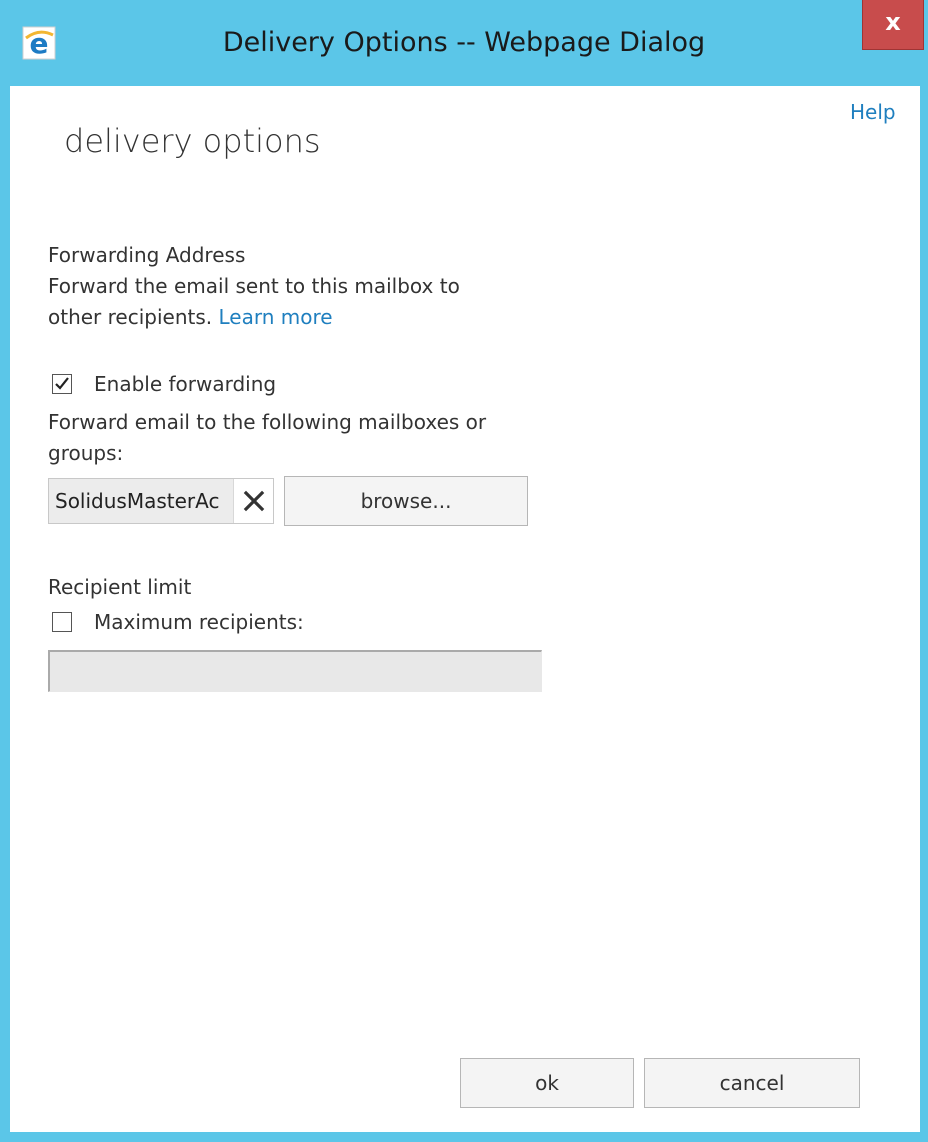 The width and height of the screenshot is (928, 1142). I want to click on forward-to-label-line2: groups:, so click(86, 453).